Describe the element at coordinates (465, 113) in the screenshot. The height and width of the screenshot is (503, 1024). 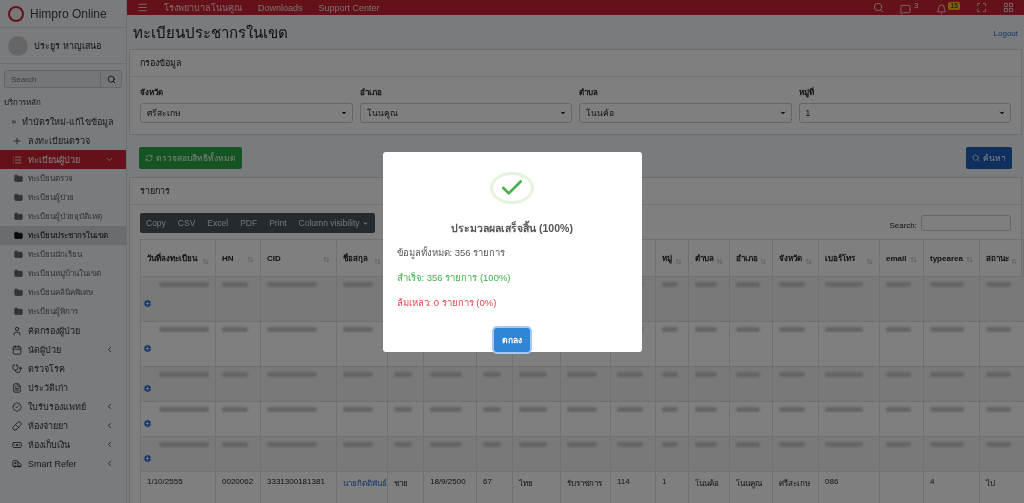
I see `select-field: โนนคูณ` at that location.